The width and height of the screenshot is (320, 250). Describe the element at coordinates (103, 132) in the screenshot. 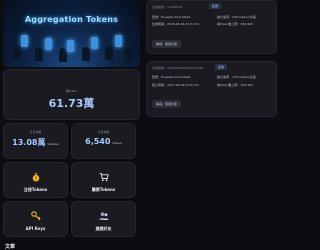

I see `stat-label: 今日請求` at that location.